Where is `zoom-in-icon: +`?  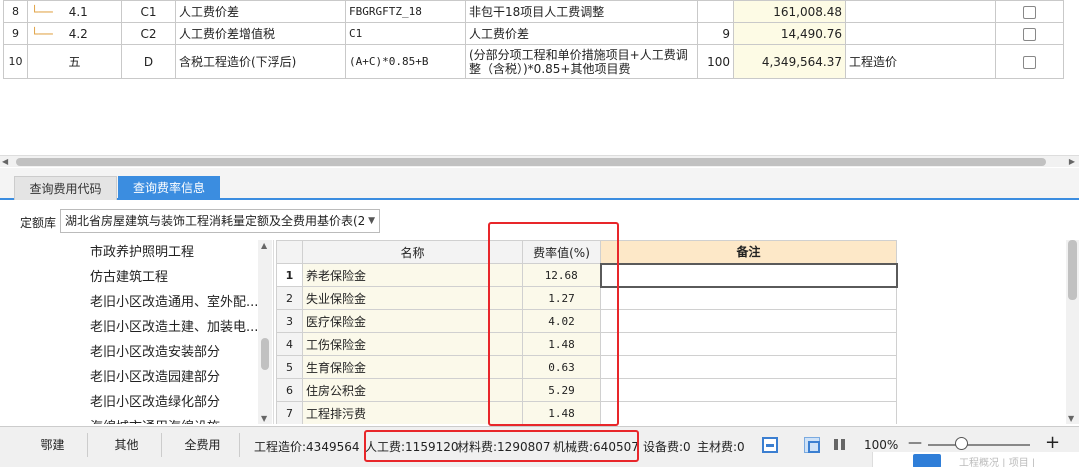
zoom-in-icon: + is located at coordinates (1052, 442).